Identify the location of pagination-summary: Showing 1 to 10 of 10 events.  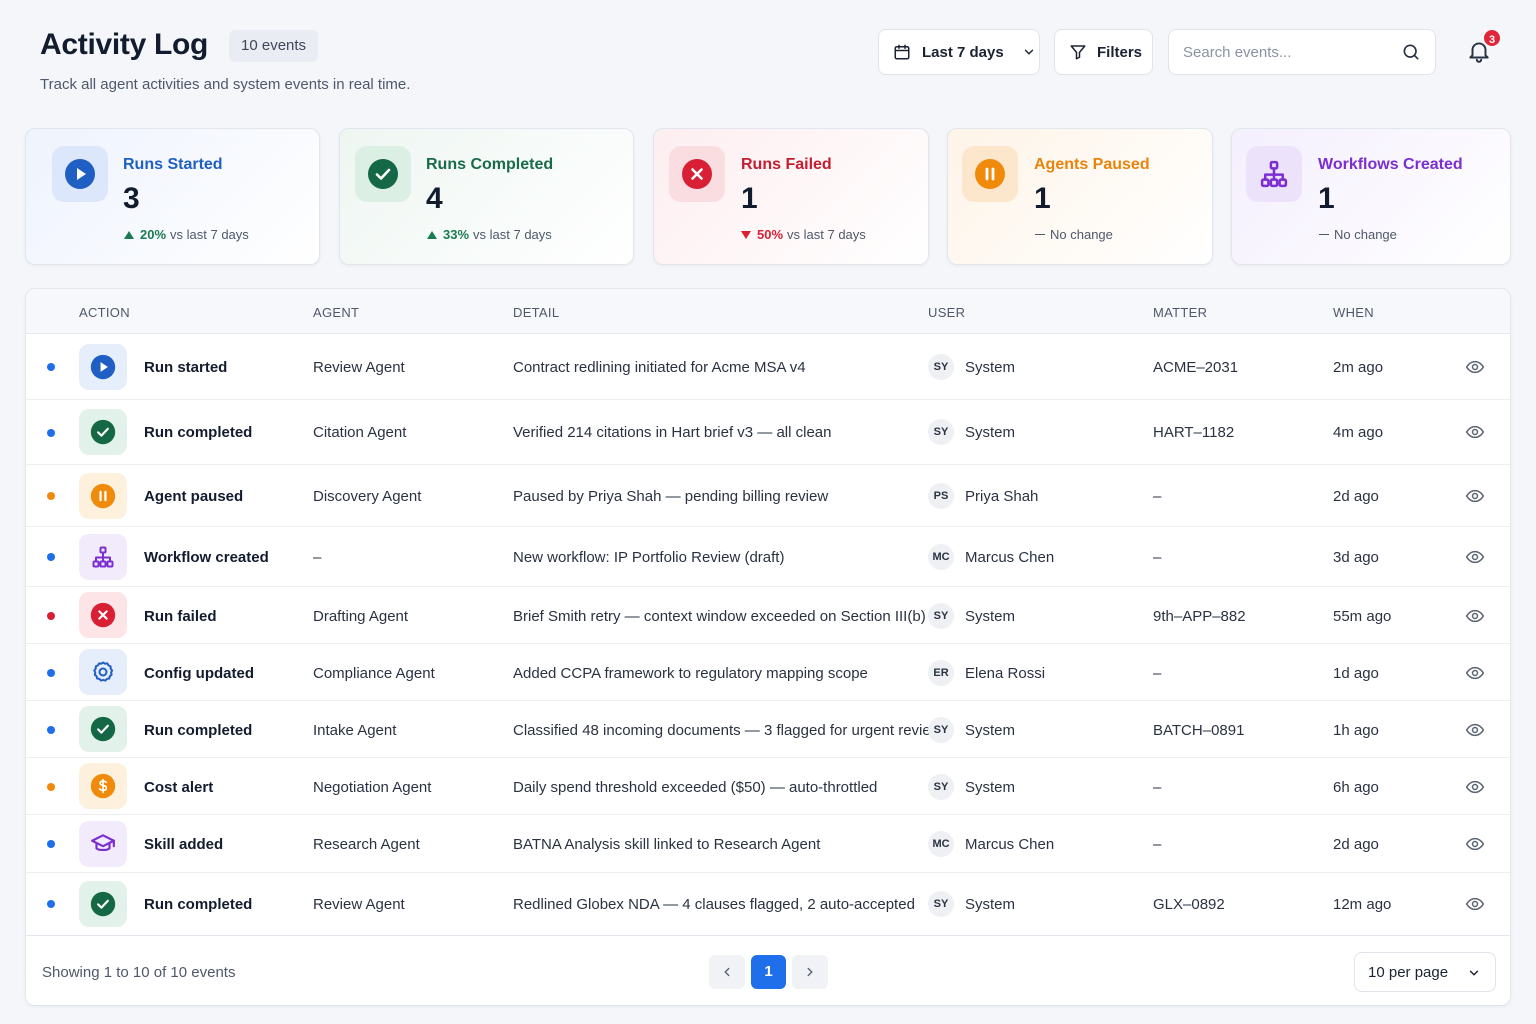
(139, 972).